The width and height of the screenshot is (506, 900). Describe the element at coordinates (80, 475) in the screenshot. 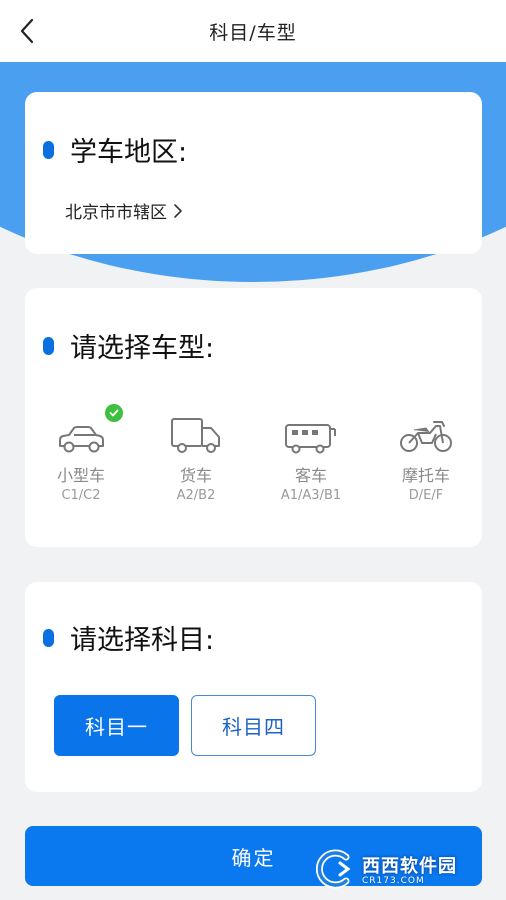

I see `vehicle-name: 小型车` at that location.